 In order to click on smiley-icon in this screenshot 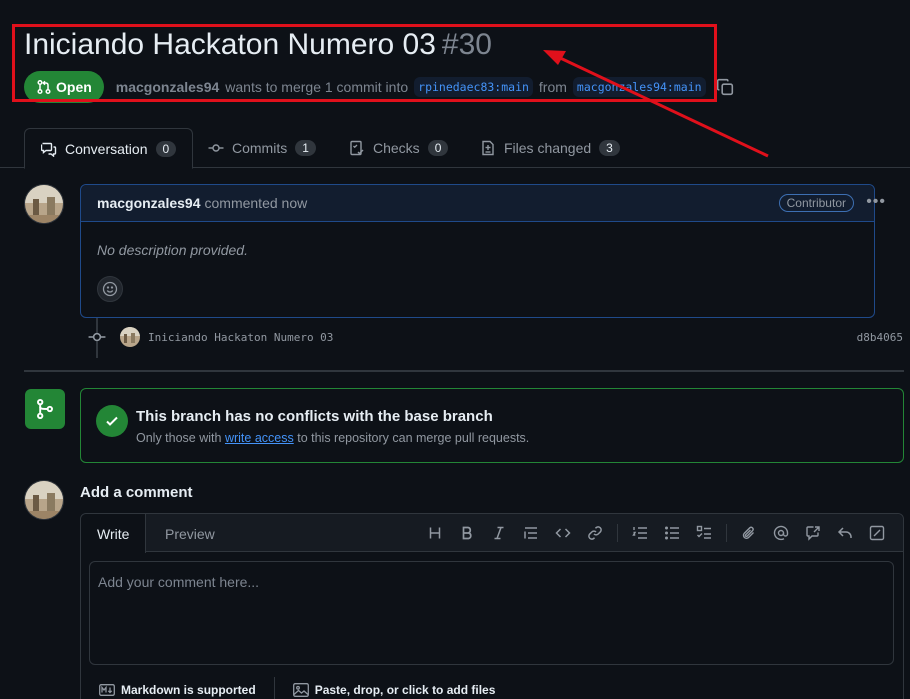, I will do `click(110, 289)`.